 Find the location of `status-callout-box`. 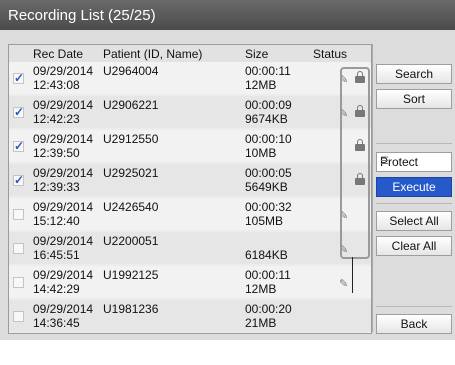

status-callout-box is located at coordinates (355, 163).